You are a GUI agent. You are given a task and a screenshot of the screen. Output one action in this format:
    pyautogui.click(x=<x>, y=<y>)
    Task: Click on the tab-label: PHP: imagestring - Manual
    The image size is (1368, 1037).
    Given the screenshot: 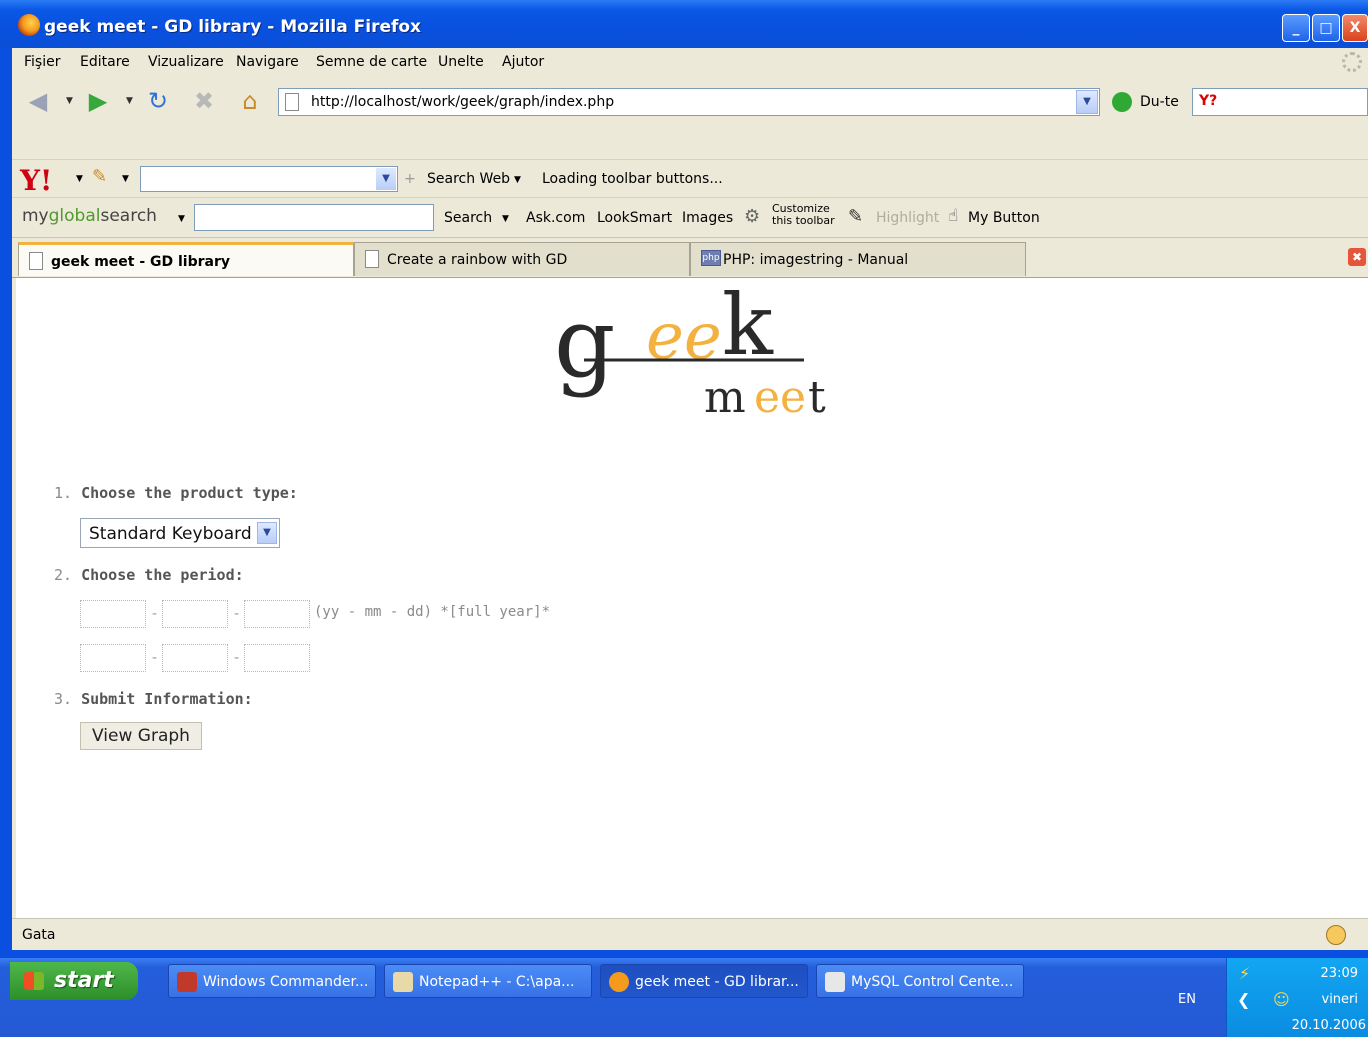 What is the action you would take?
    pyautogui.click(x=816, y=260)
    